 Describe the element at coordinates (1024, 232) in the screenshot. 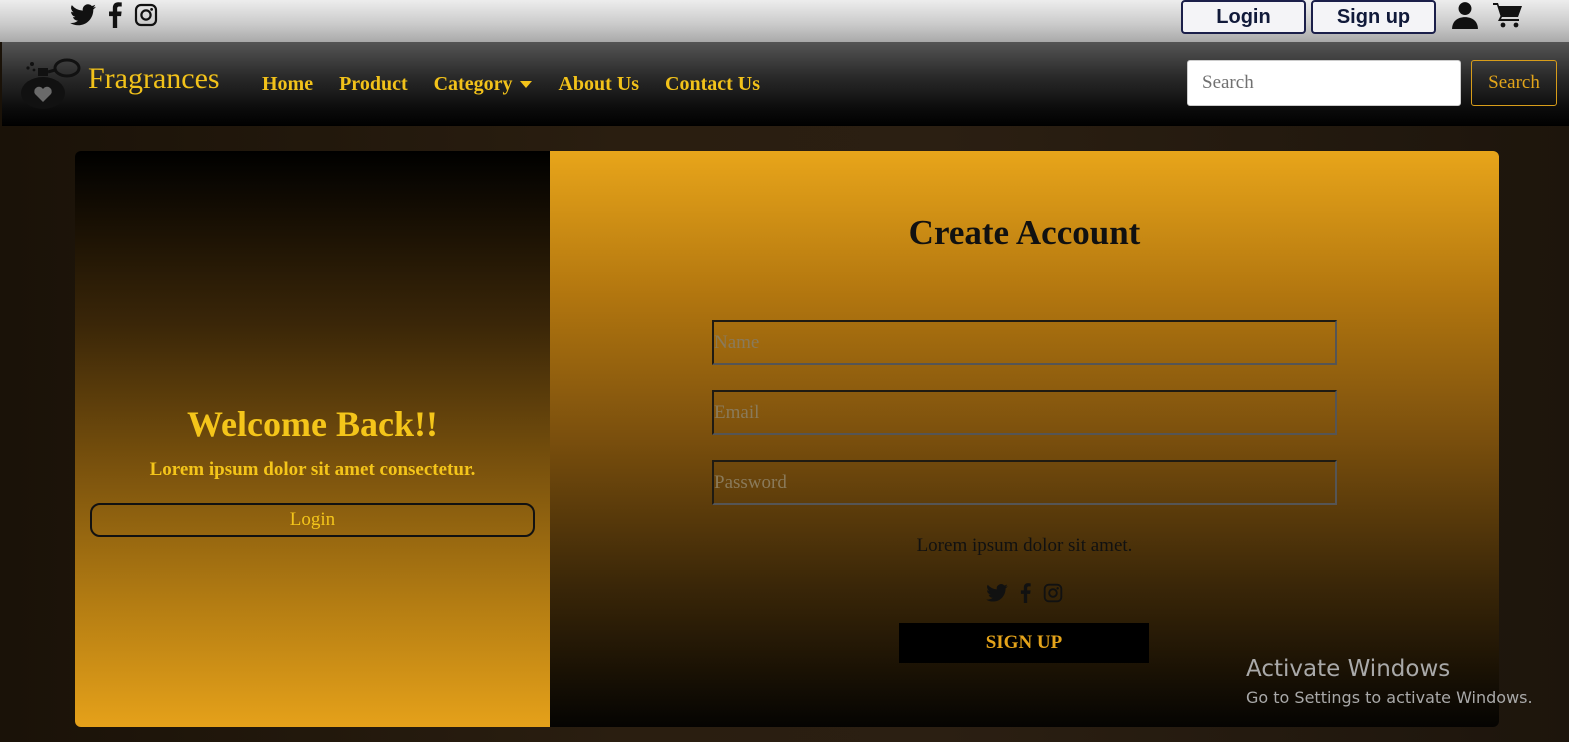

I see `create-account-title: Create Account` at that location.